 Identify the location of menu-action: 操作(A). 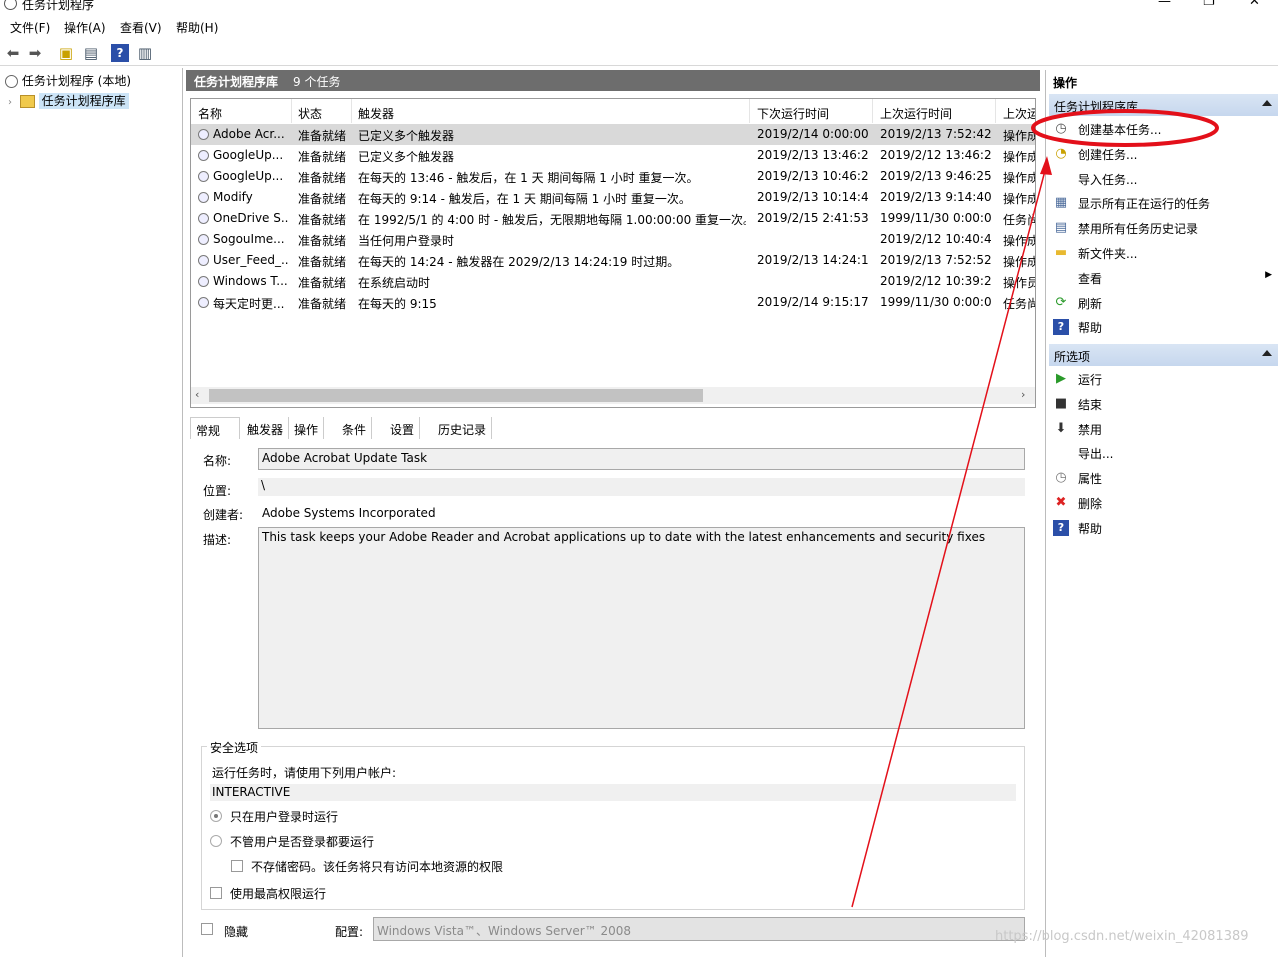
(85, 27).